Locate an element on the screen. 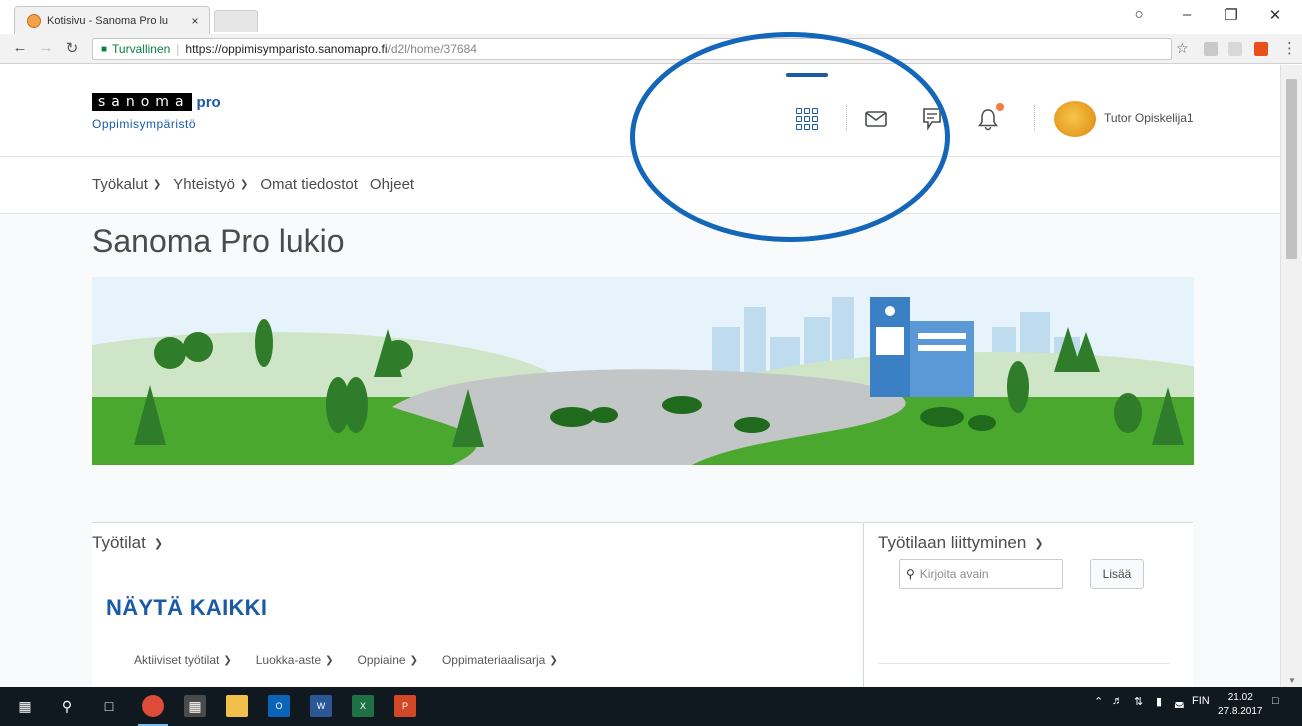 Image resolution: width=1302 pixels, height=726 pixels. logo-subtitle: Oppimisympäristö is located at coordinates (144, 124).